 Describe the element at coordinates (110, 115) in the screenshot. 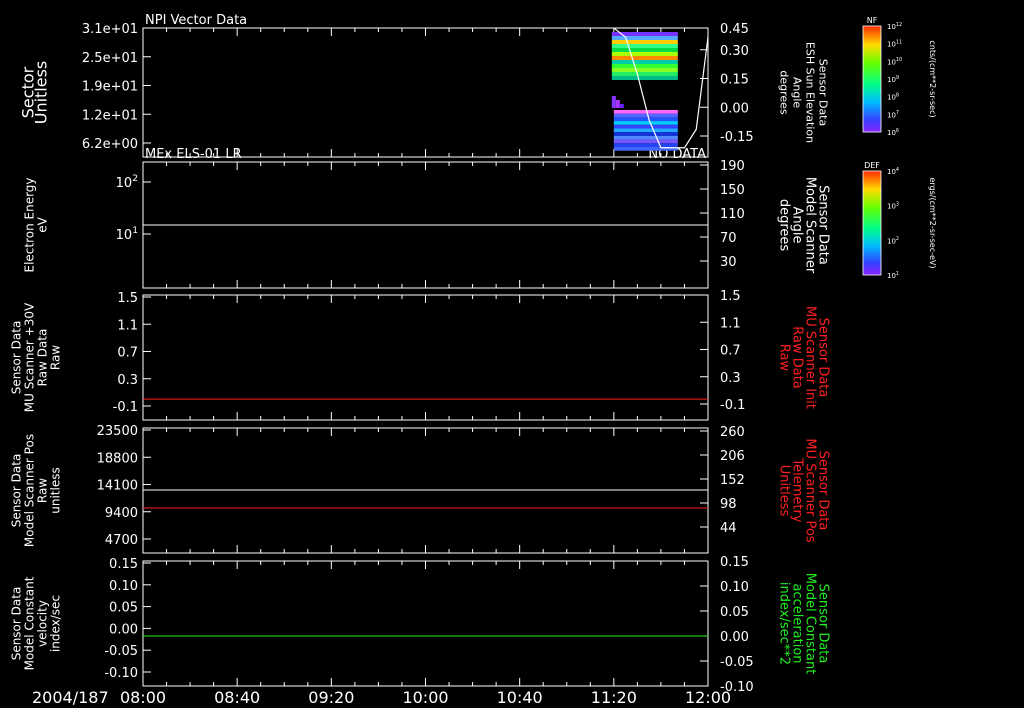

I see `y-tick-label-left: 1.2e+01` at that location.